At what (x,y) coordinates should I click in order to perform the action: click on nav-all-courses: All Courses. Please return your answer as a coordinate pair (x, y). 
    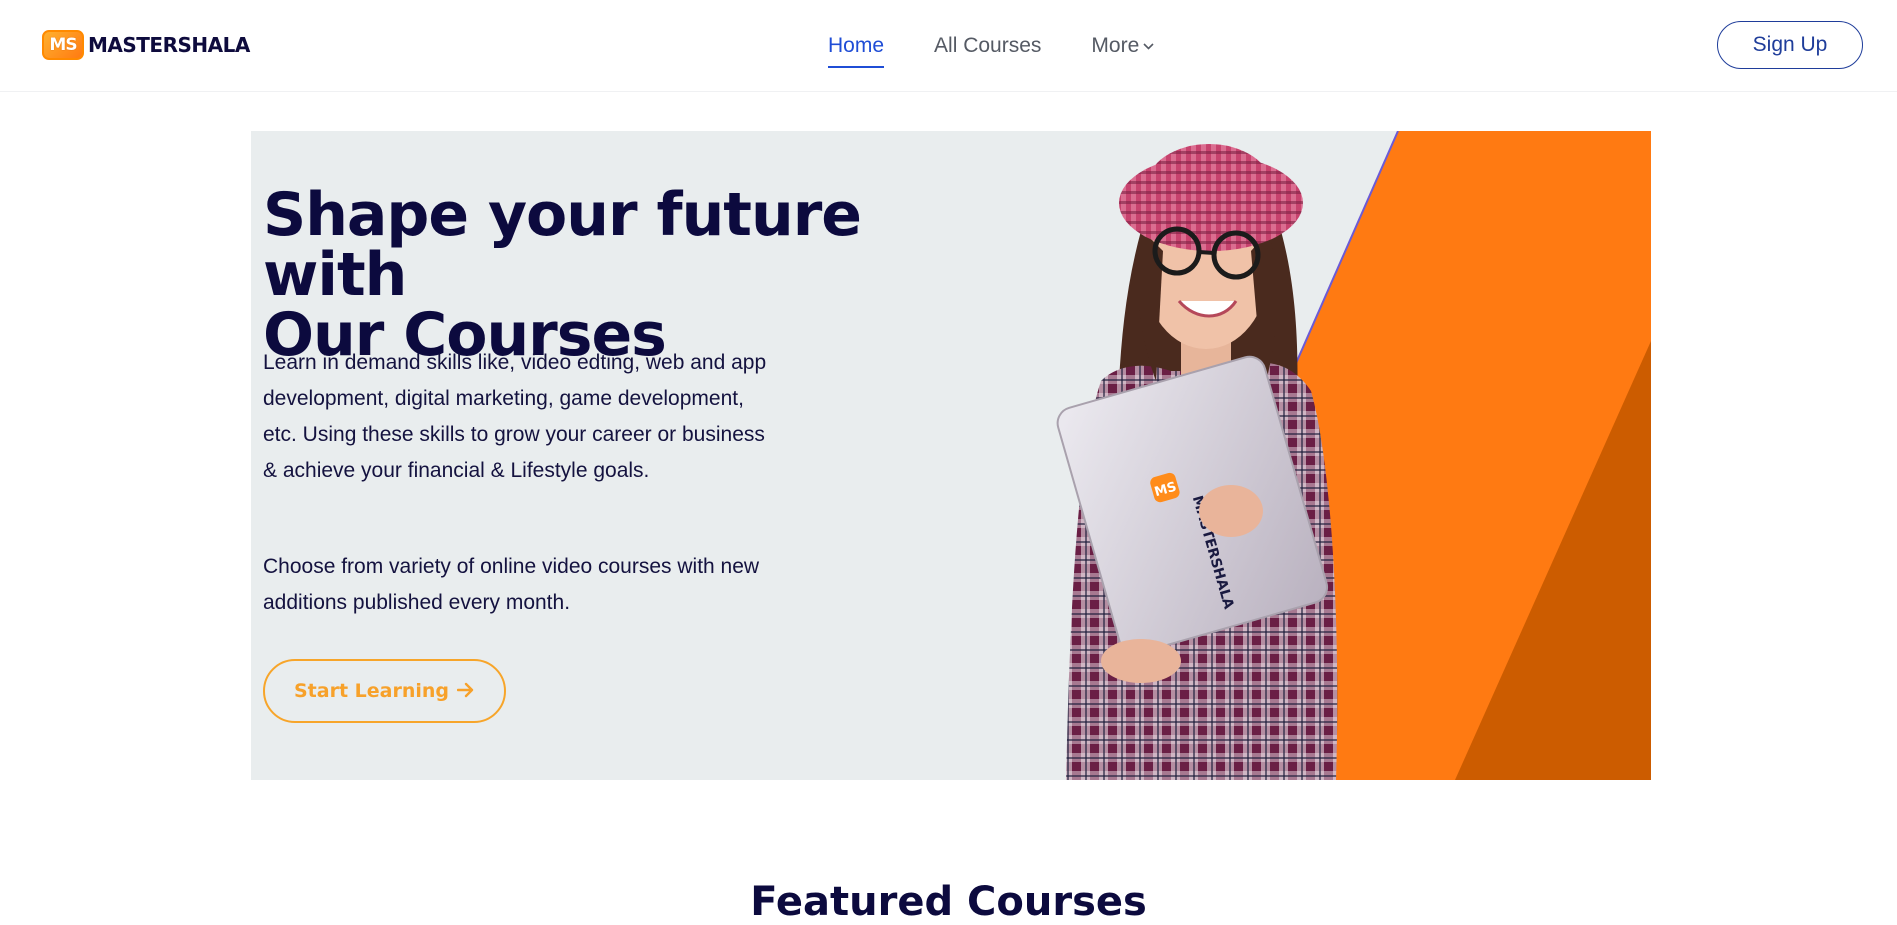
    Looking at the image, I should click on (987, 47).